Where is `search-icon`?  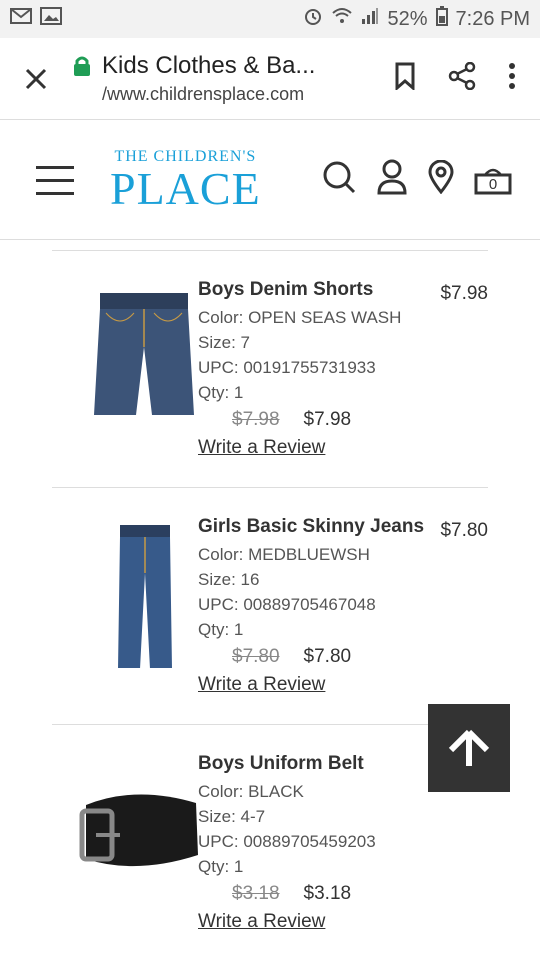 search-icon is located at coordinates (339, 179).